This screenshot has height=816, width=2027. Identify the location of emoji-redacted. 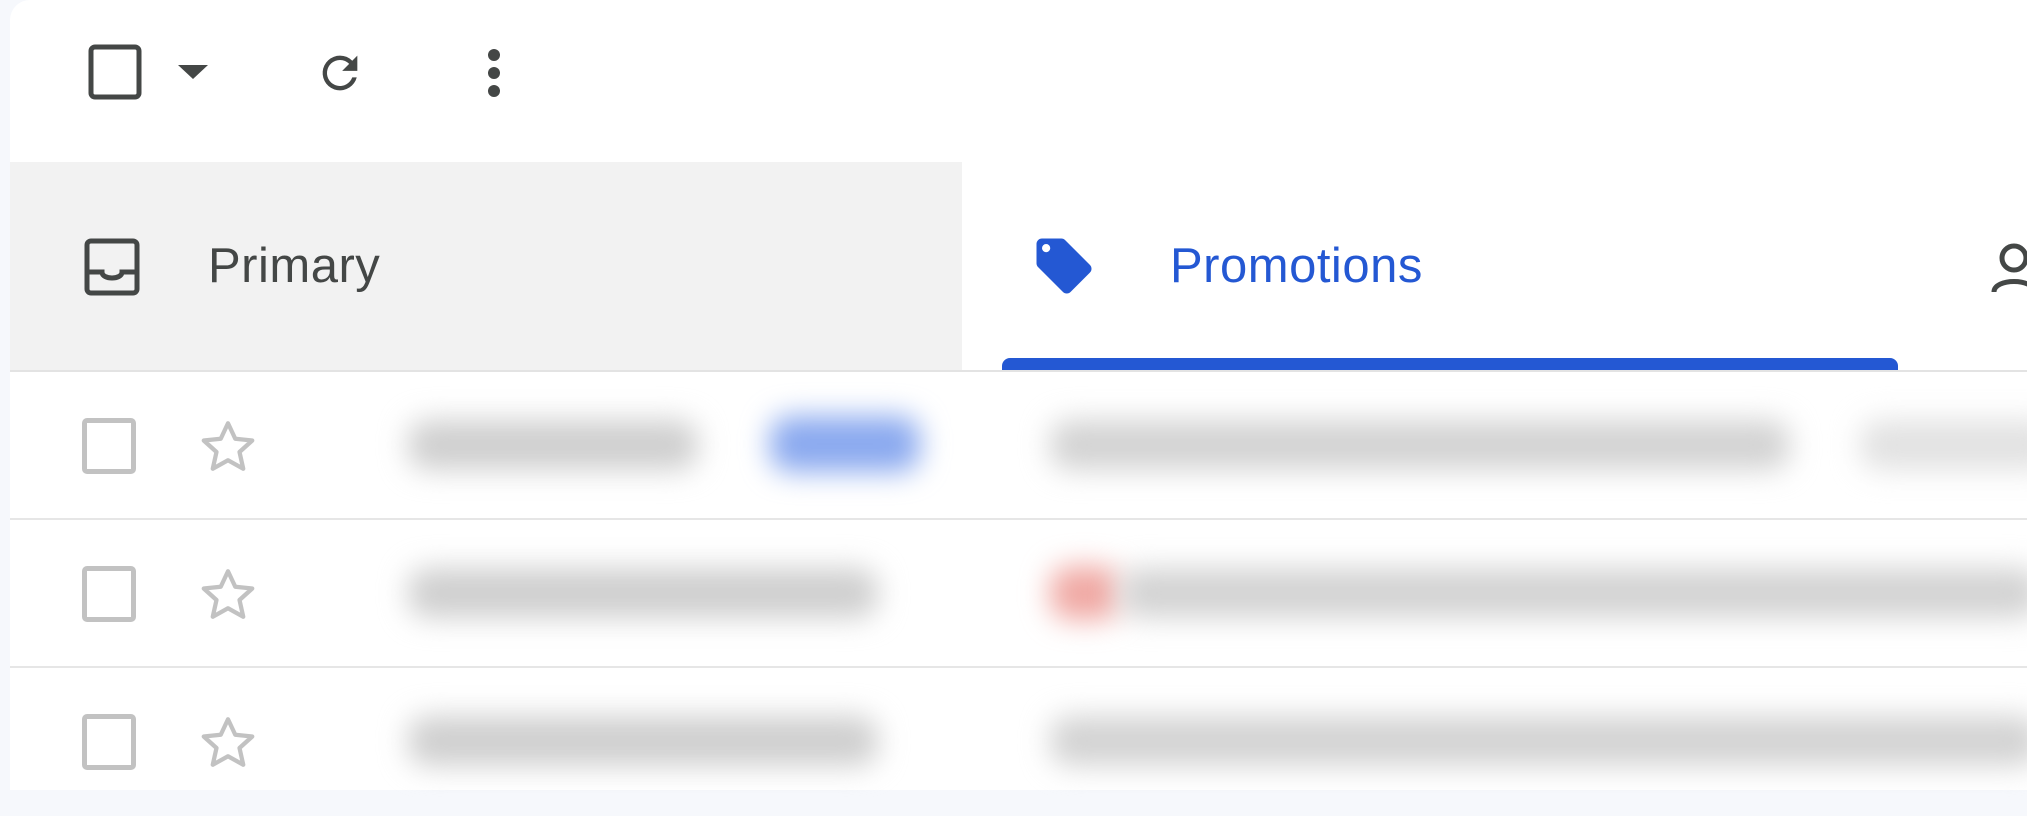
(1085, 593).